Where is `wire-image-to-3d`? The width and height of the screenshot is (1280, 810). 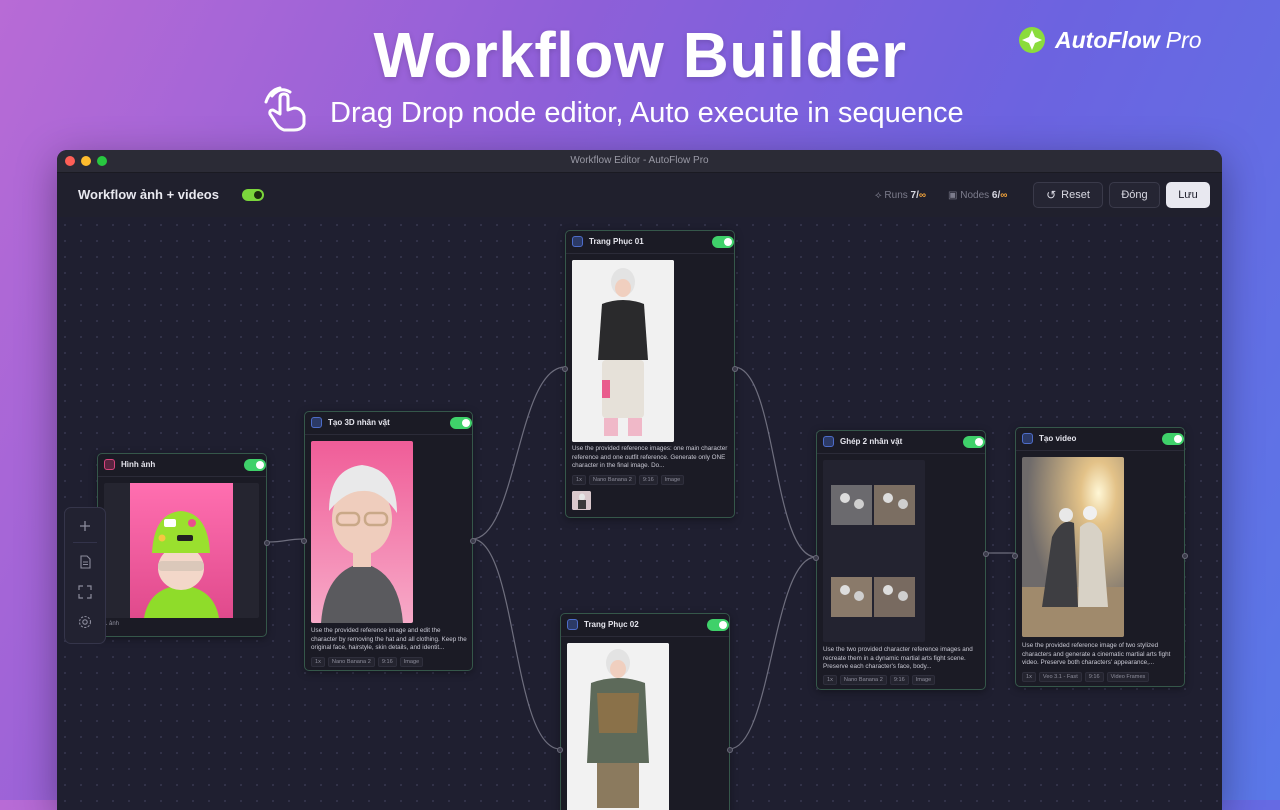
wire-image-to-3d is located at coordinates (286, 540).